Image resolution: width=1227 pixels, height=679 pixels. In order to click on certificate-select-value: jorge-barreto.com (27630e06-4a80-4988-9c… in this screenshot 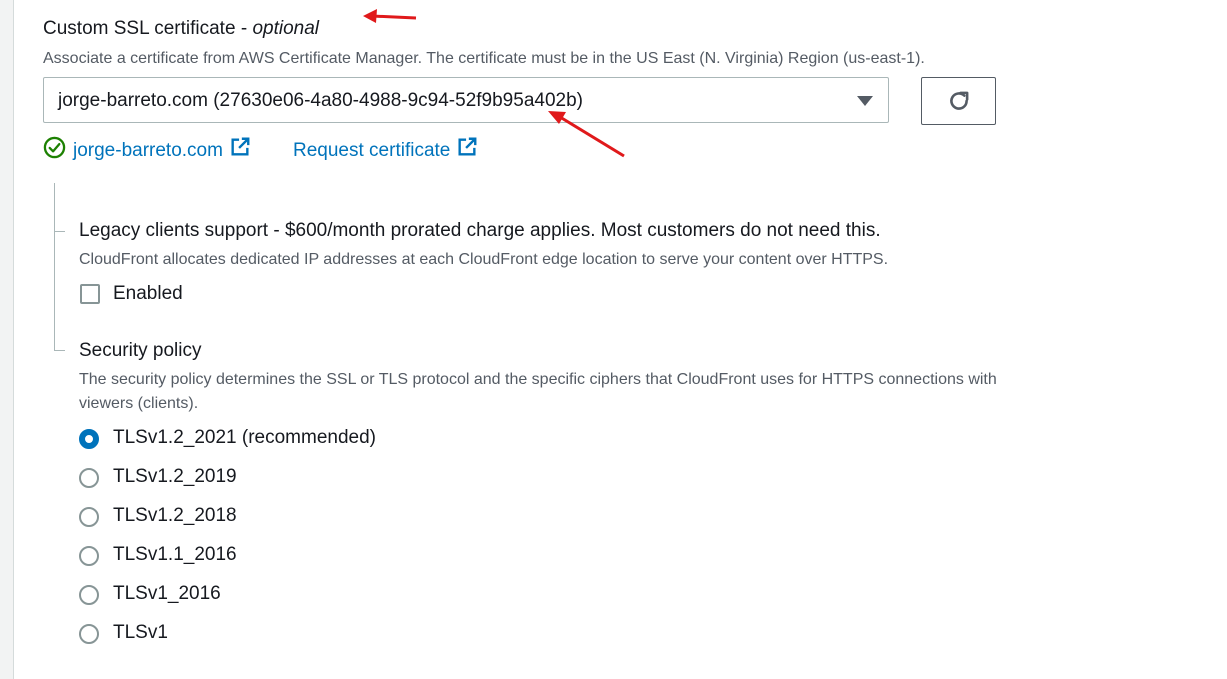, I will do `click(320, 100)`.